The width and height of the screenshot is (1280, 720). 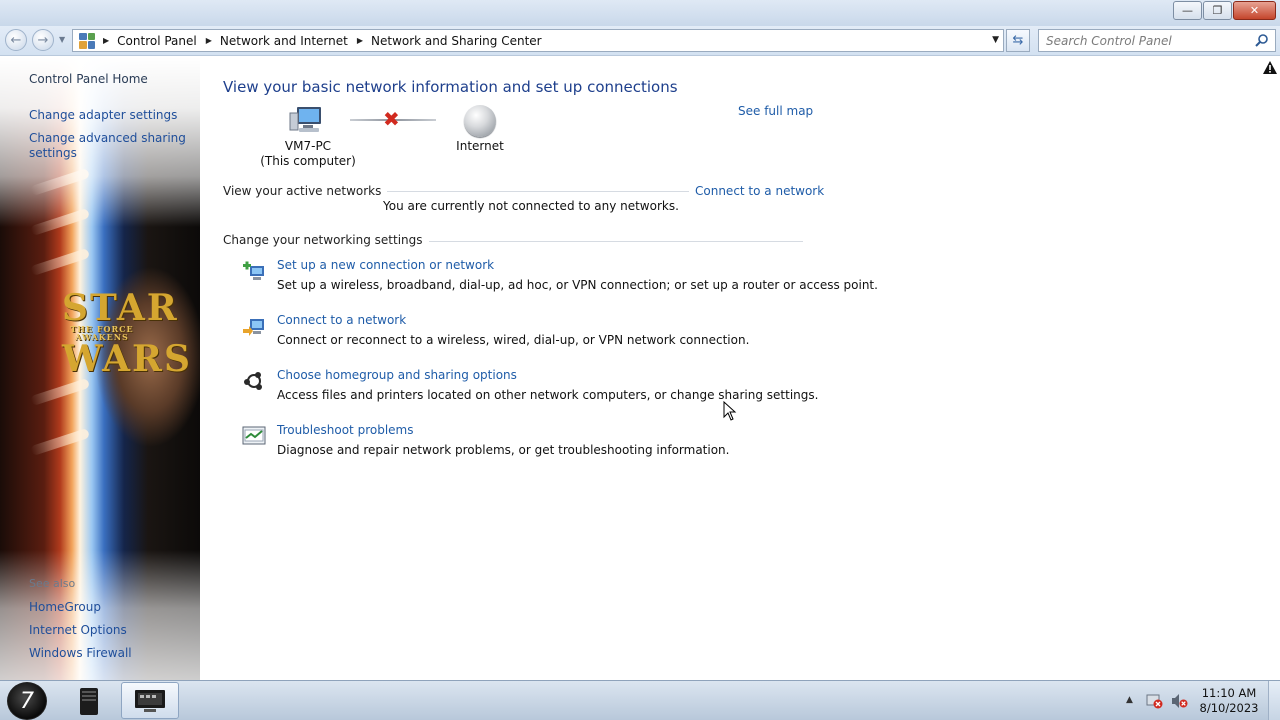 I want to click on clock-date: 8/10/2023, so click(x=1229, y=708).